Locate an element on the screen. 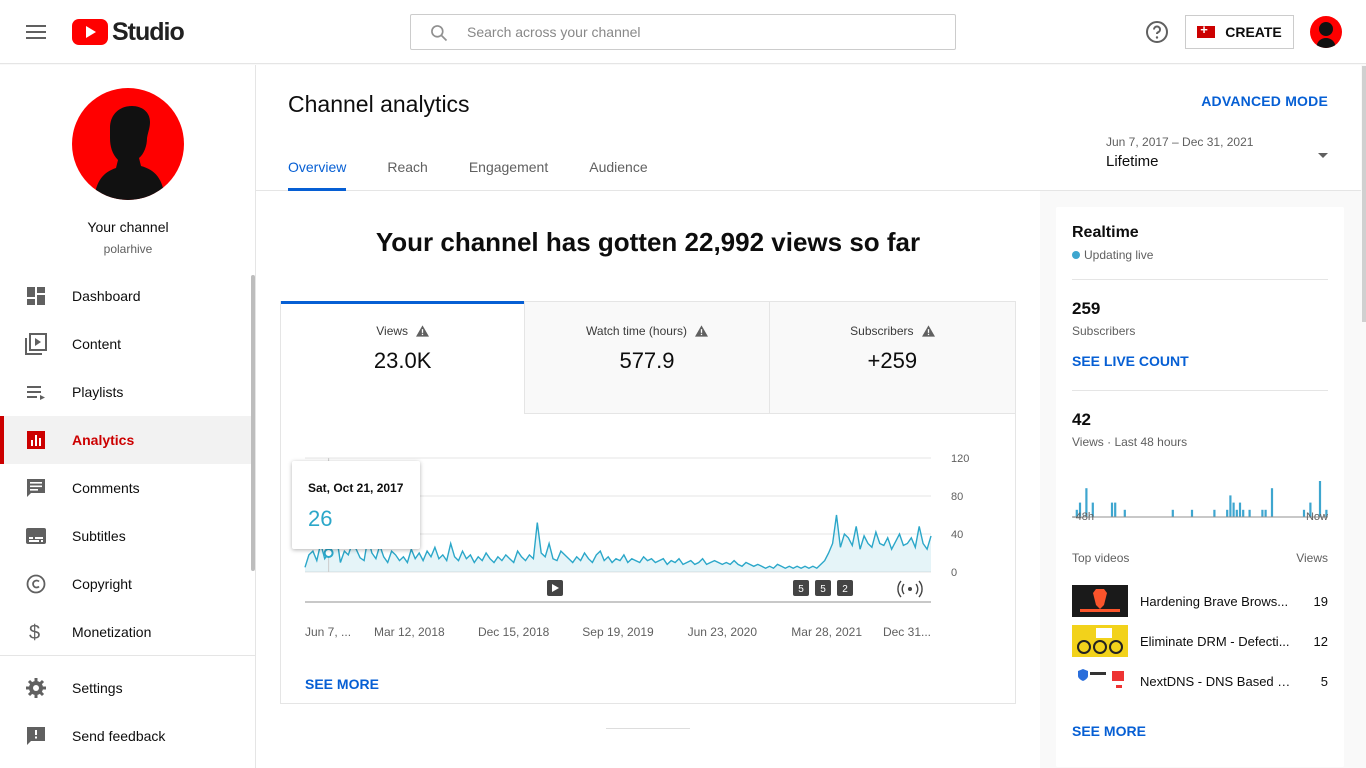 The image size is (1366, 768). top-video-row: Hardening Brave Brows... 19 is located at coordinates (1200, 601).